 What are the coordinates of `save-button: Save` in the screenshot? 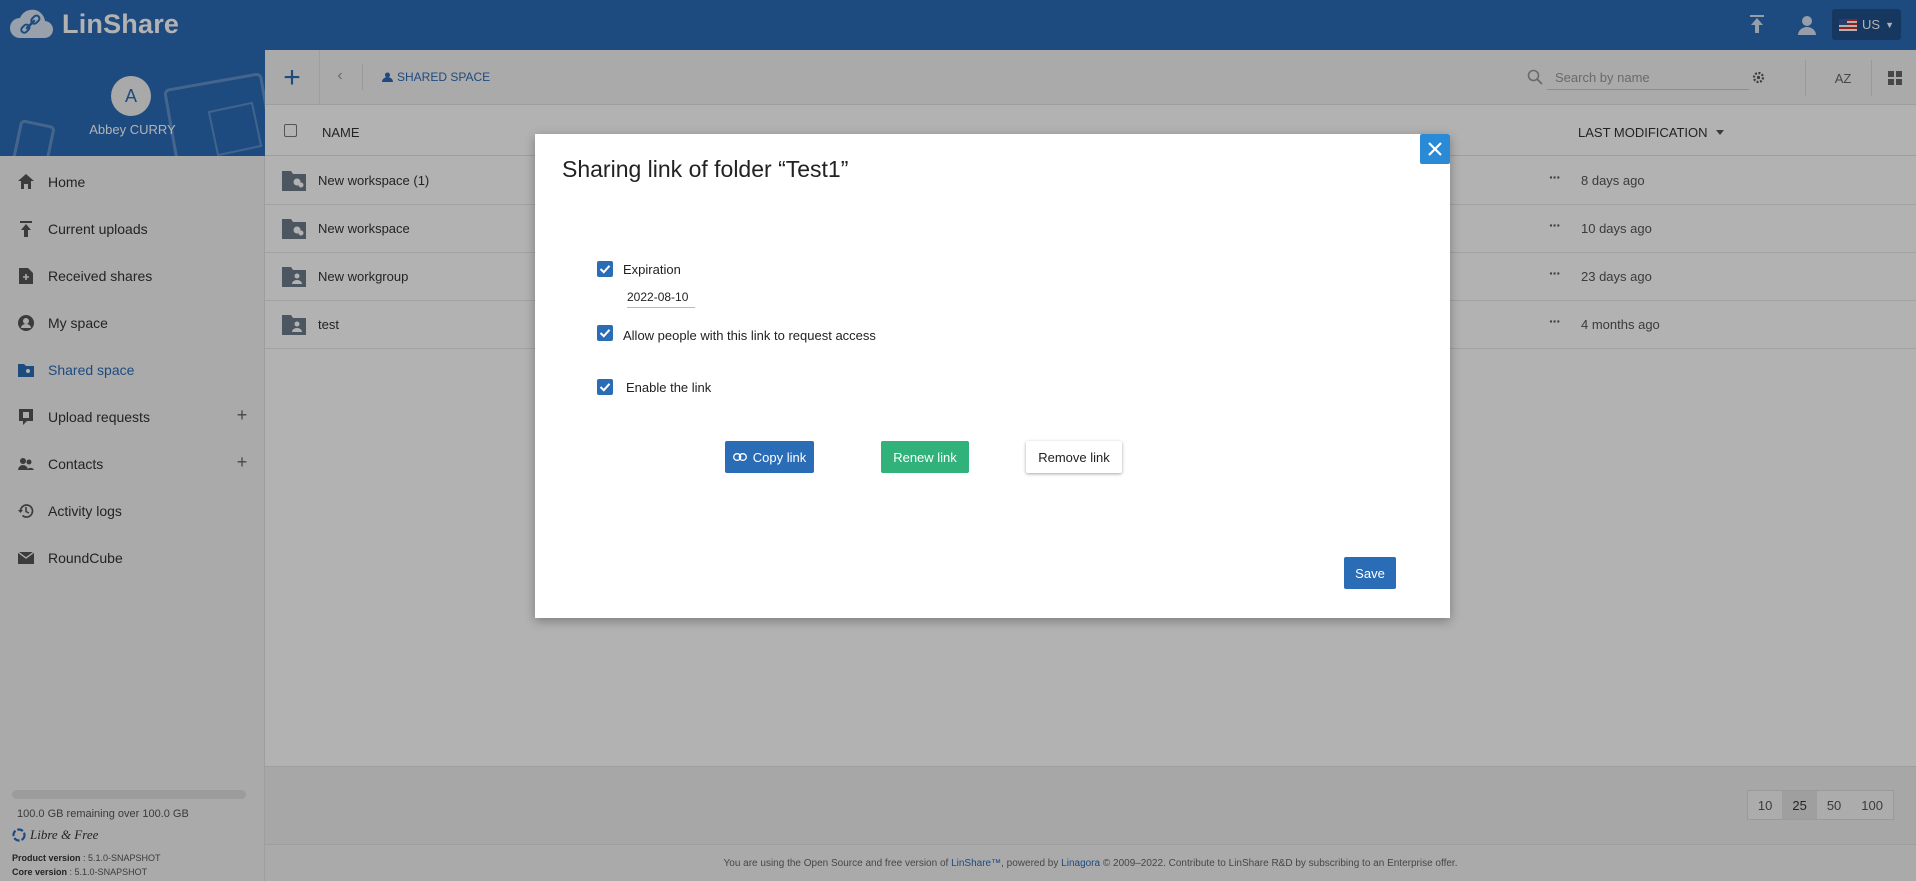 It's located at (1370, 573).